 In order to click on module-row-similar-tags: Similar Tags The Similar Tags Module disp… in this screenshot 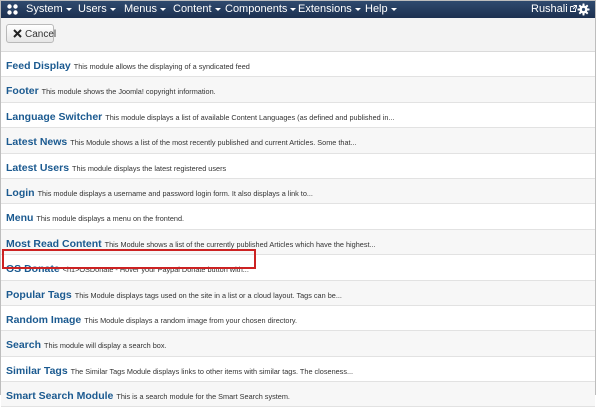, I will do `click(298, 370)`.